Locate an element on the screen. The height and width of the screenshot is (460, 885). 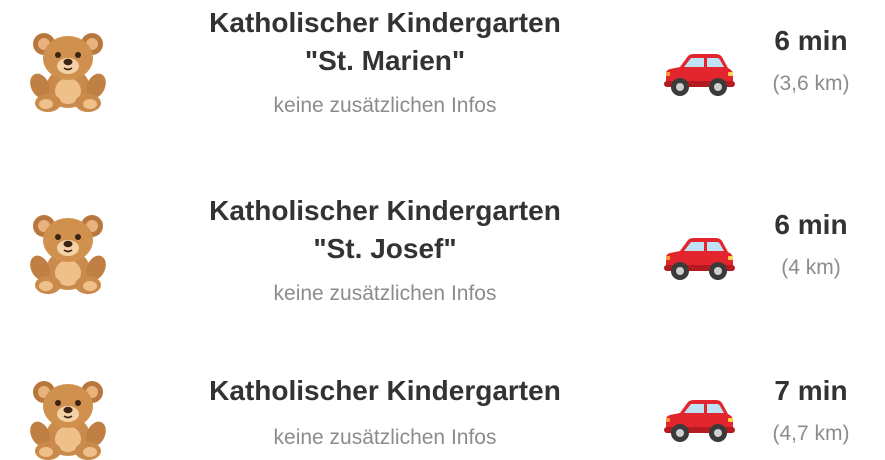
item-title: Katholischer Kindergarten "St. Josef" is located at coordinates (385, 229).